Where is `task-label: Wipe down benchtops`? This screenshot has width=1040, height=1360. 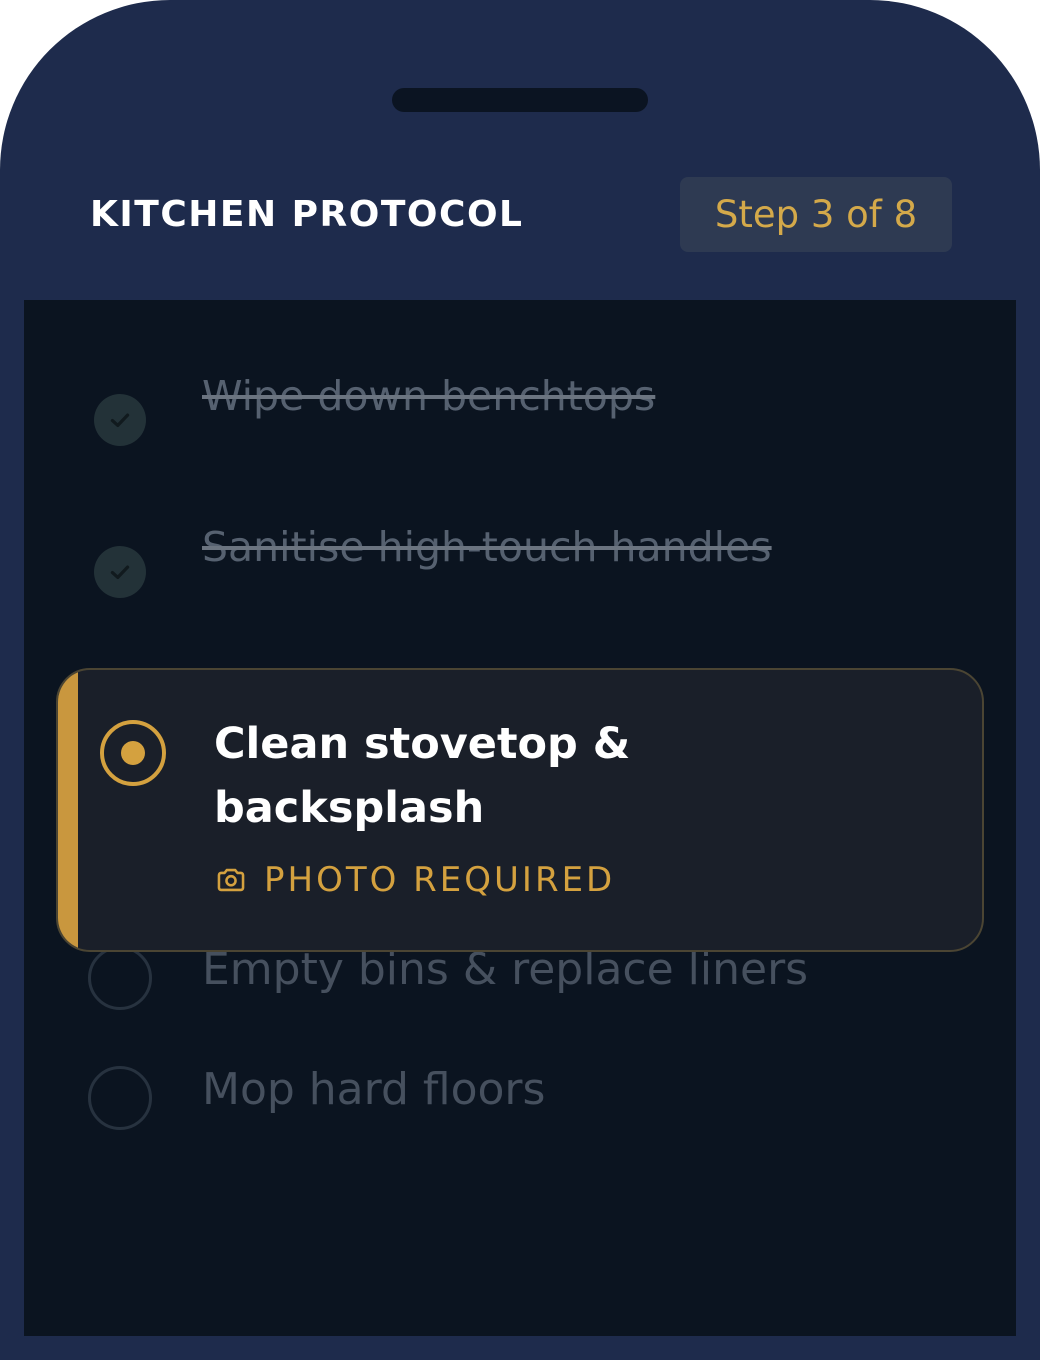
task-label: Wipe down benchtops is located at coordinates (429, 396).